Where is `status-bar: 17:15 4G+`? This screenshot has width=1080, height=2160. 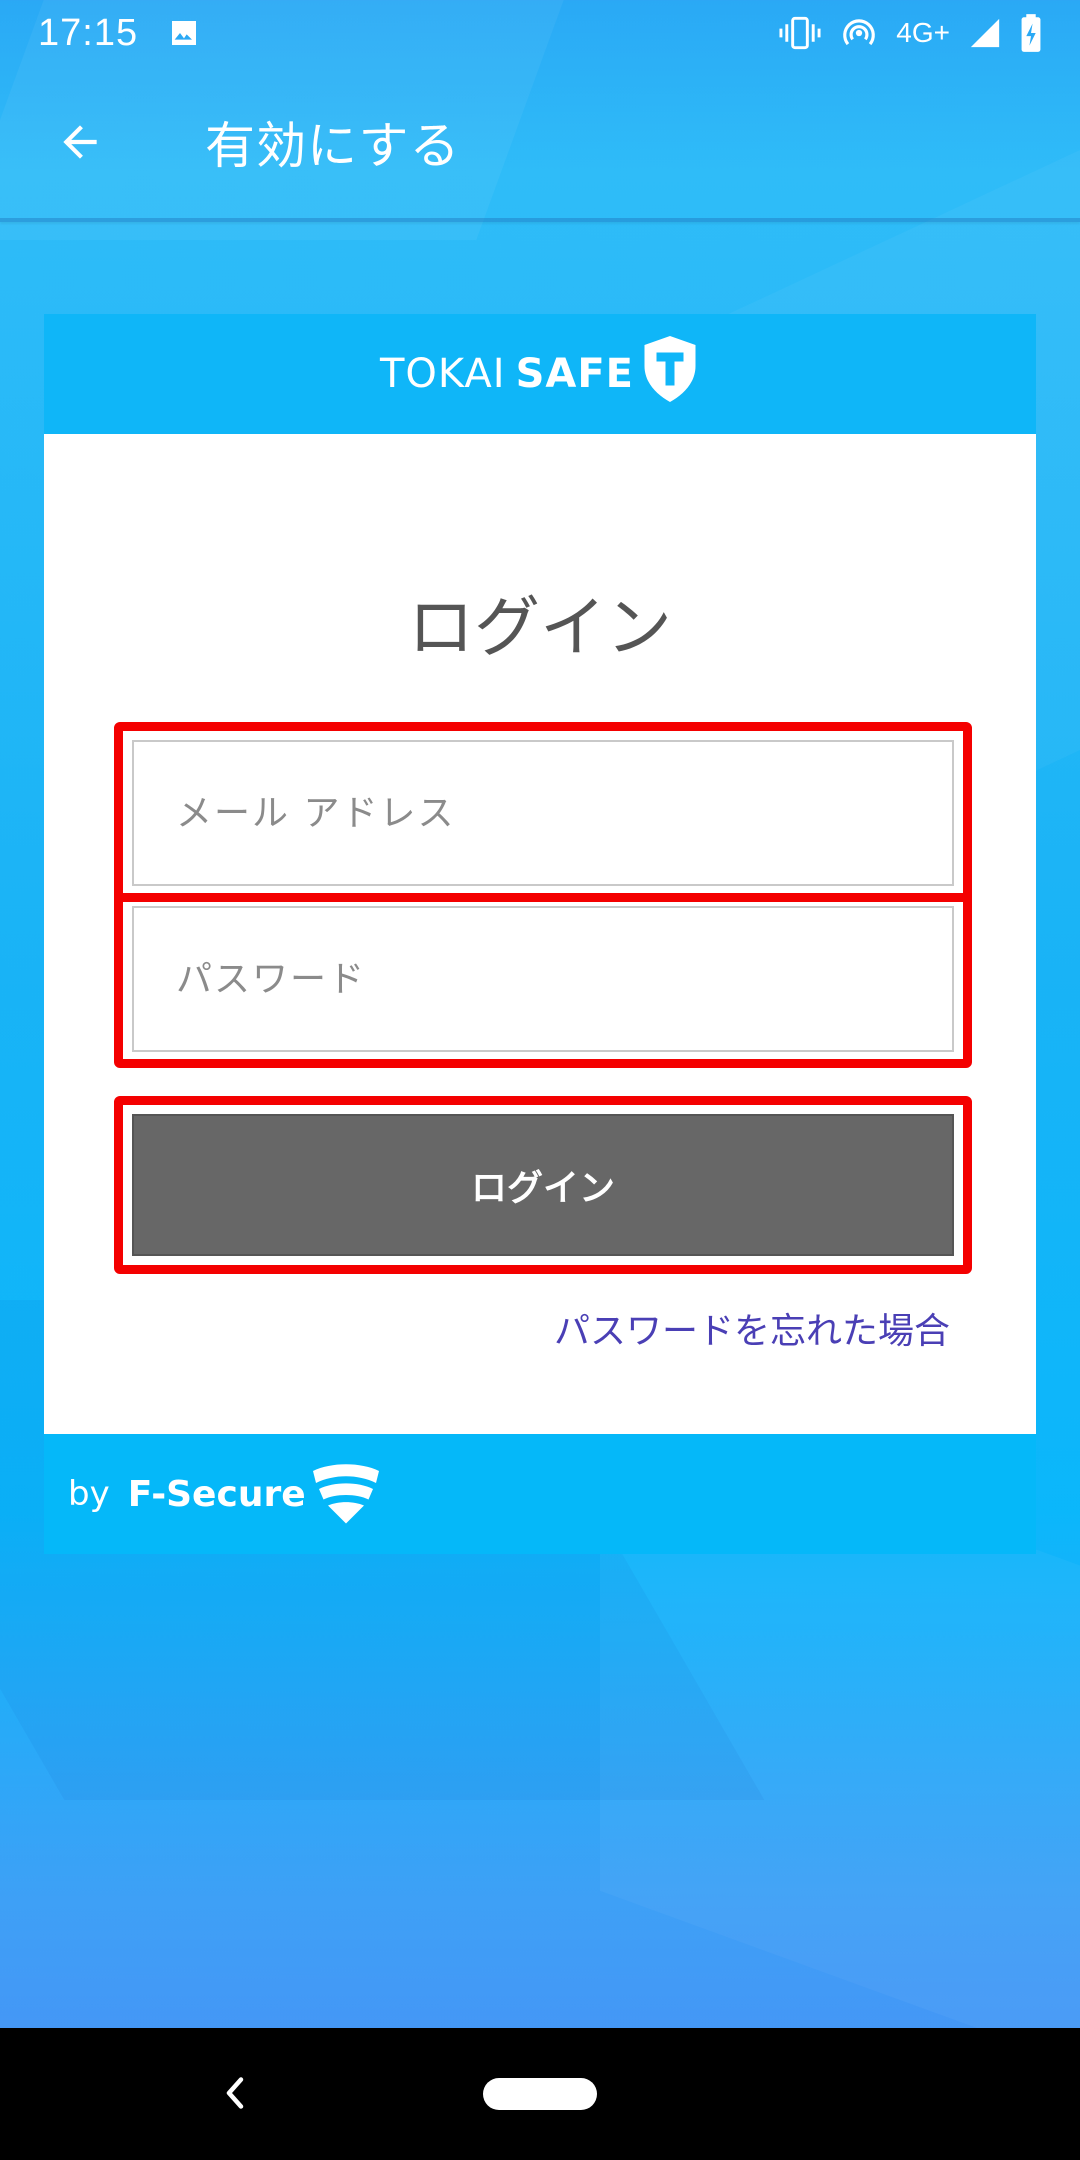
status-bar: 17:15 4G+ is located at coordinates (540, 33).